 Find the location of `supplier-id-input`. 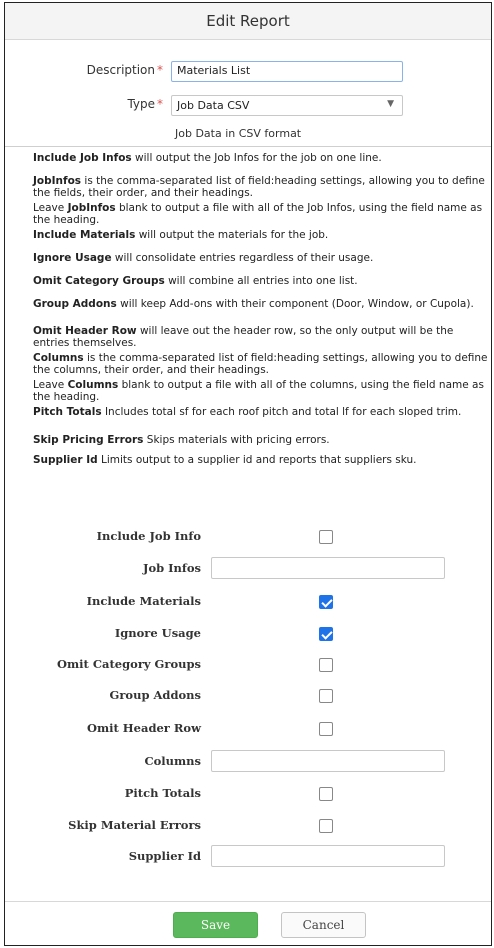

supplier-id-input is located at coordinates (328, 856).